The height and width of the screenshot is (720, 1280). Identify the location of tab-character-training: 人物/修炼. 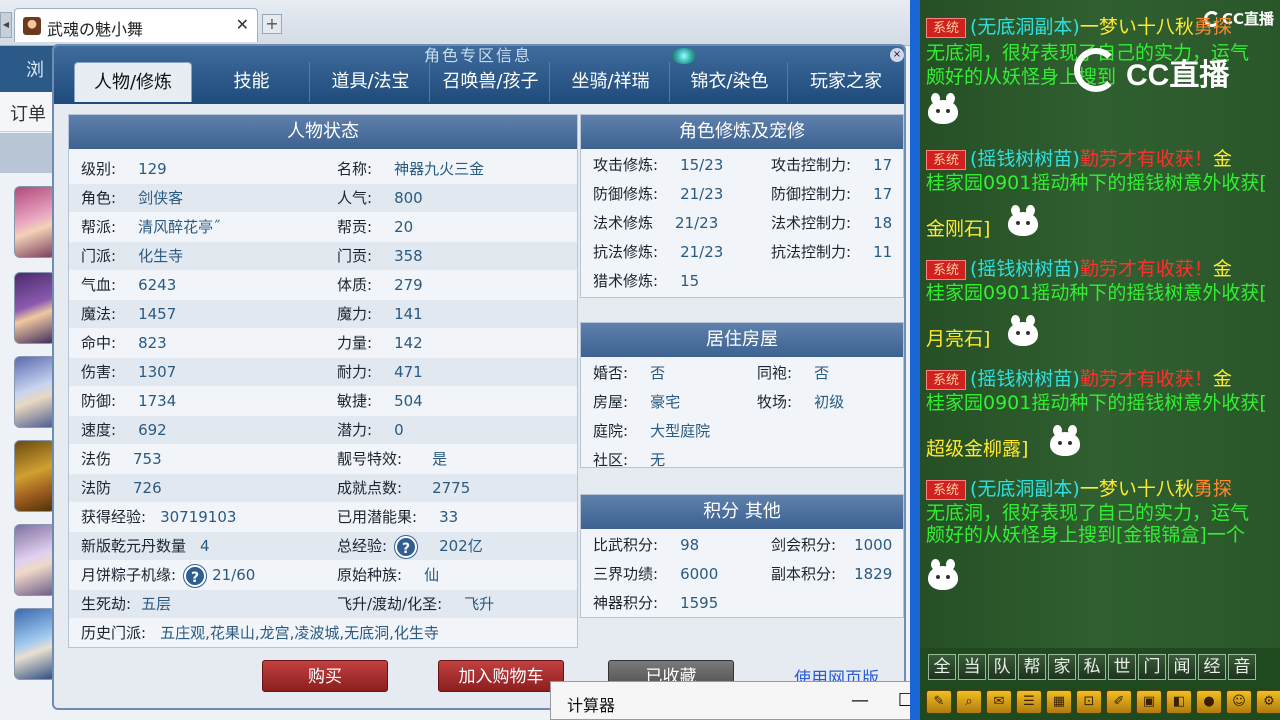
(133, 82).